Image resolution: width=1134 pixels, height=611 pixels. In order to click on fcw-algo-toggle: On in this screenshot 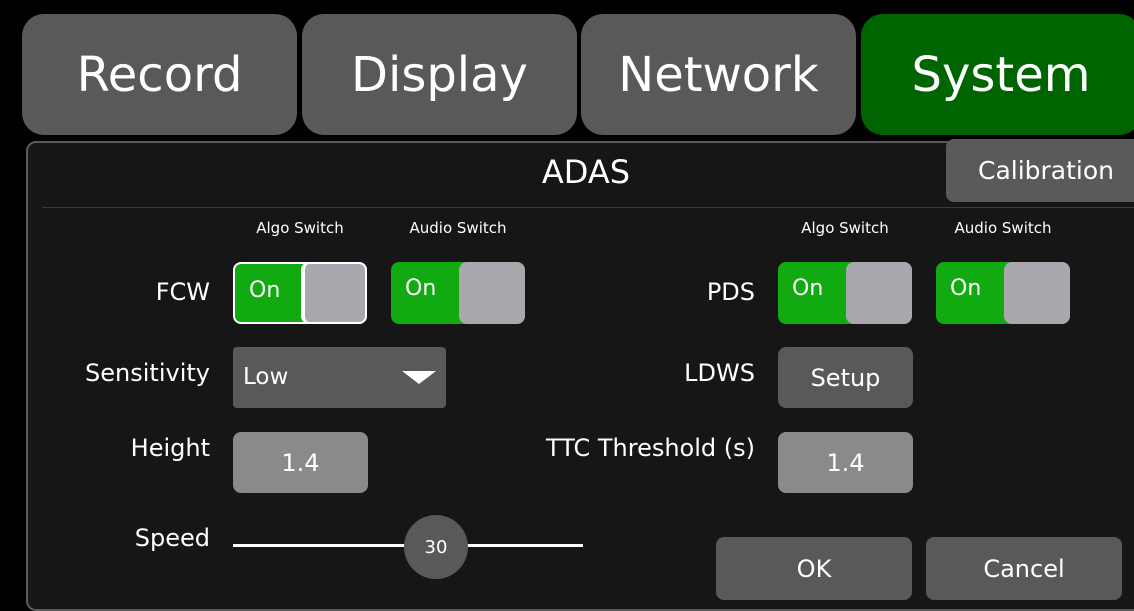, I will do `click(300, 293)`.